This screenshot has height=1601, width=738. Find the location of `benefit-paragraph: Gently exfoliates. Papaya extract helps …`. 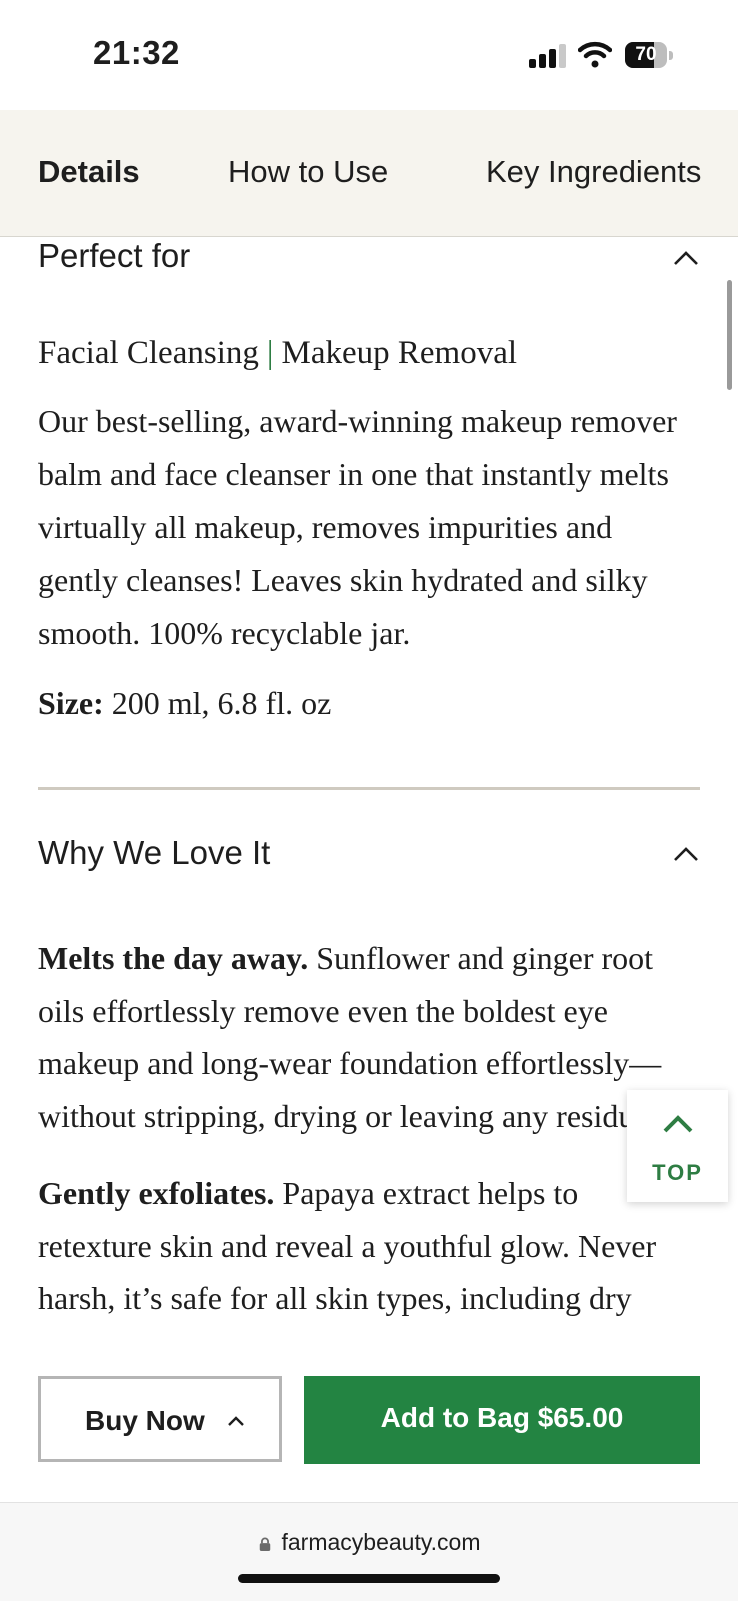

benefit-paragraph: Gently exfoliates. Papaya extract helps … is located at coordinates (368, 1246).